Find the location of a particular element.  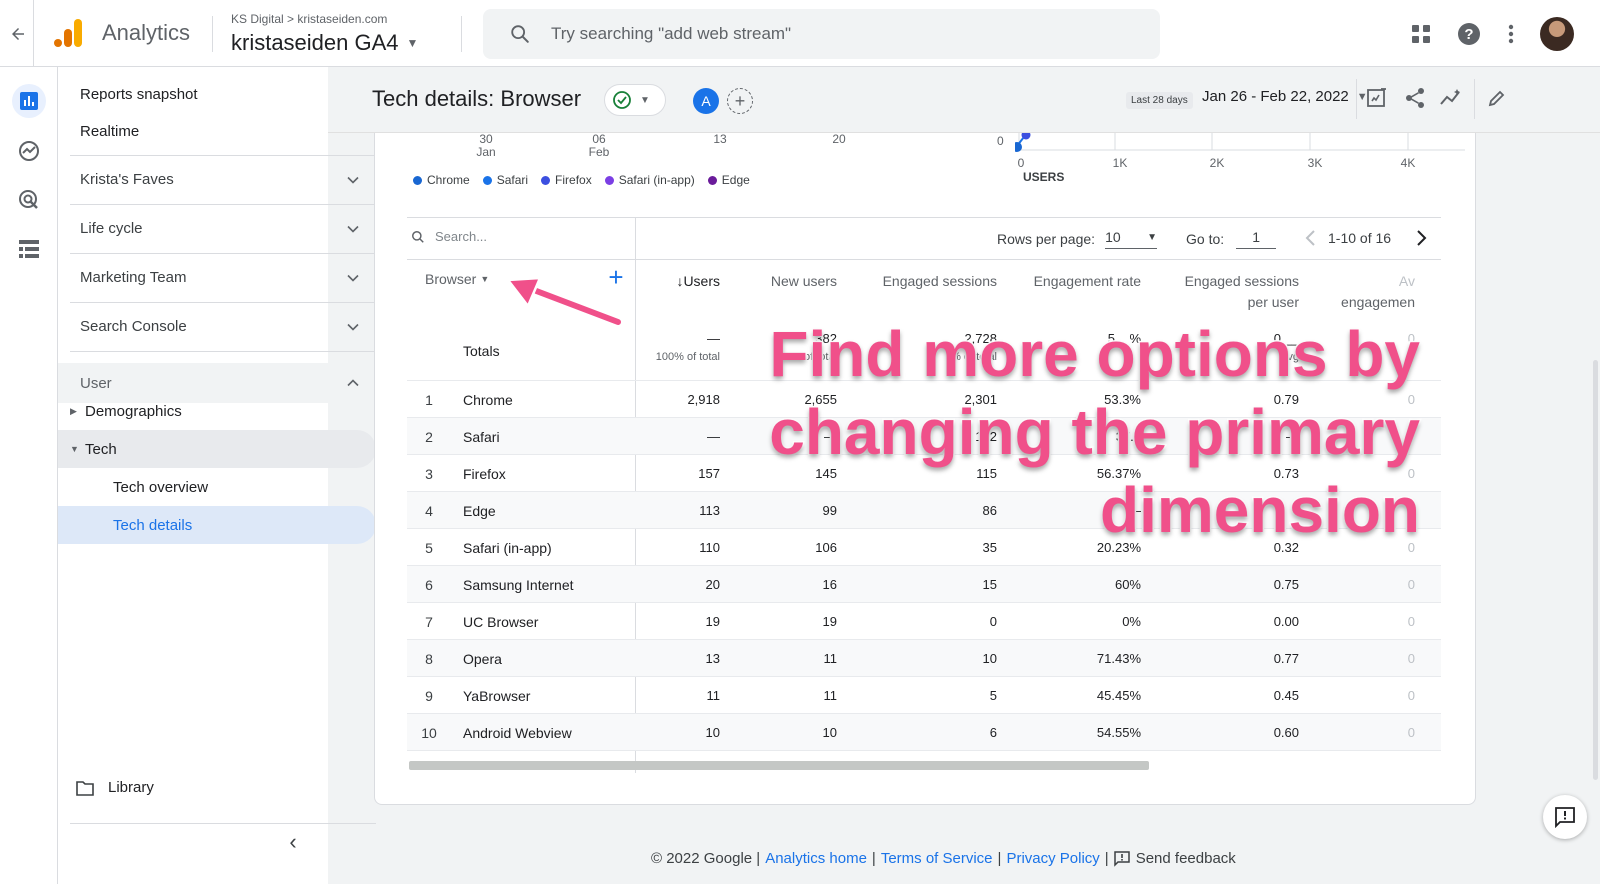

chevron-left-icon is located at coordinates (1311, 238).